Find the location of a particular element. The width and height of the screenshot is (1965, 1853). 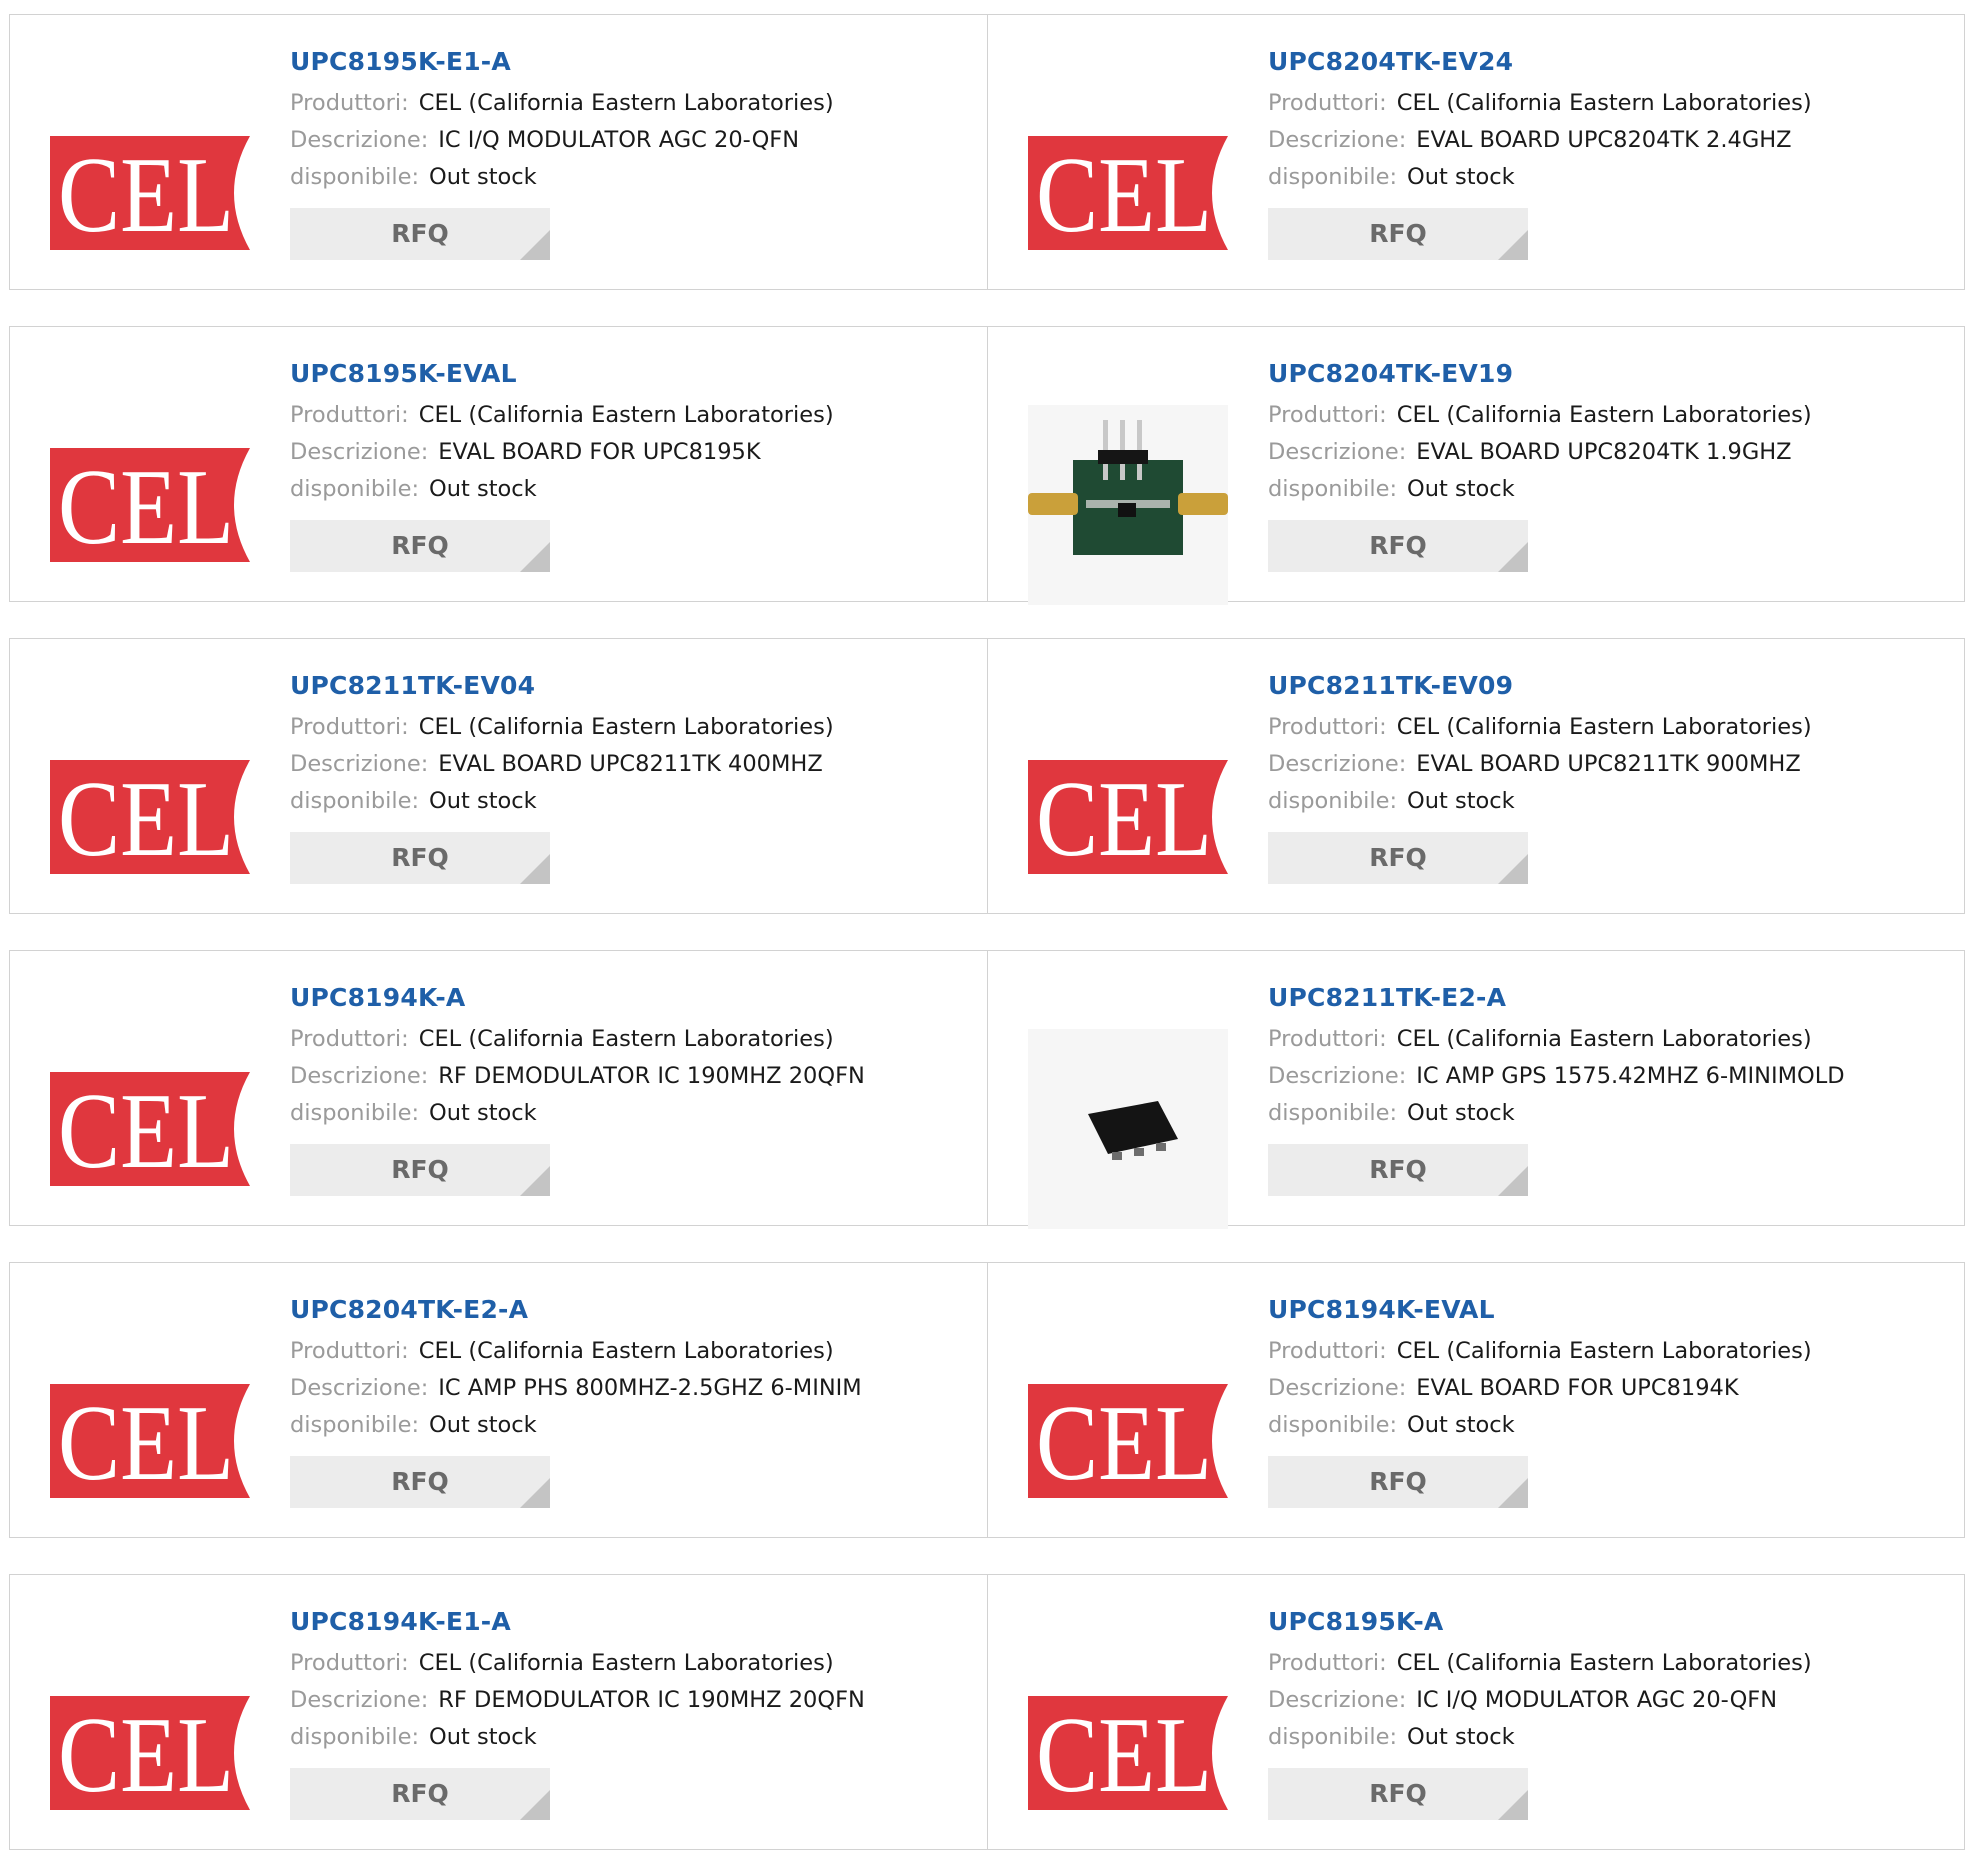

product-part-link: UPC8204TK-EV19 is located at coordinates (1611, 374).